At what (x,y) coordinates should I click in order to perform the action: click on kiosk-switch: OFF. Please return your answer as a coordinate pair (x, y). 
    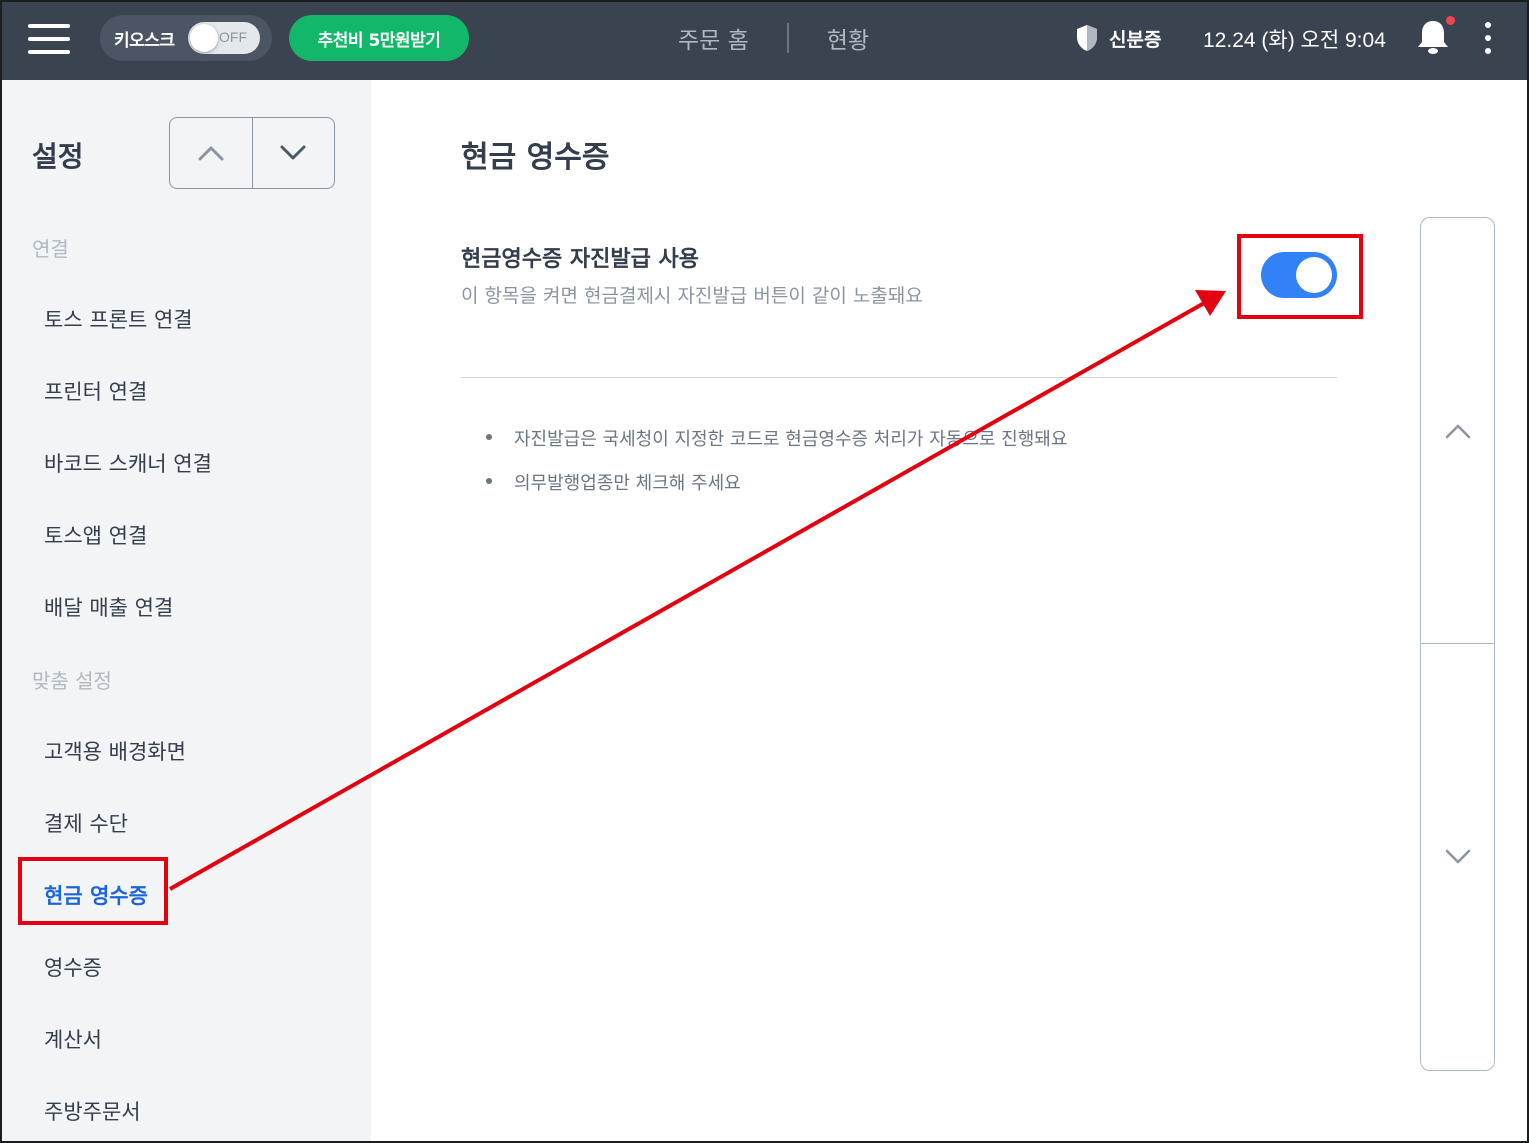
    Looking at the image, I should click on (224, 38).